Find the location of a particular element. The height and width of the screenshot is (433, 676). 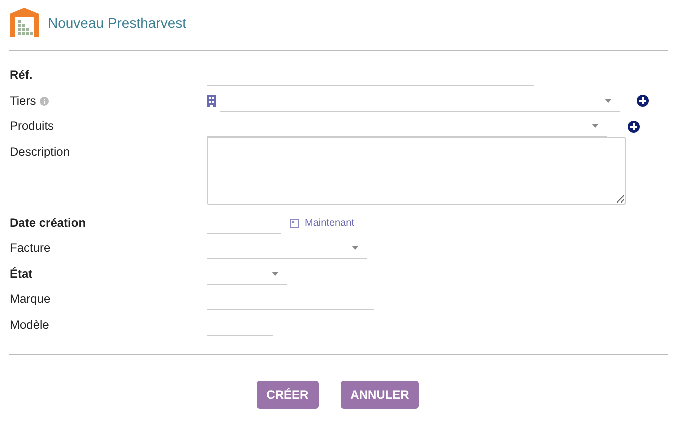

field-label: Facture is located at coordinates (30, 248).